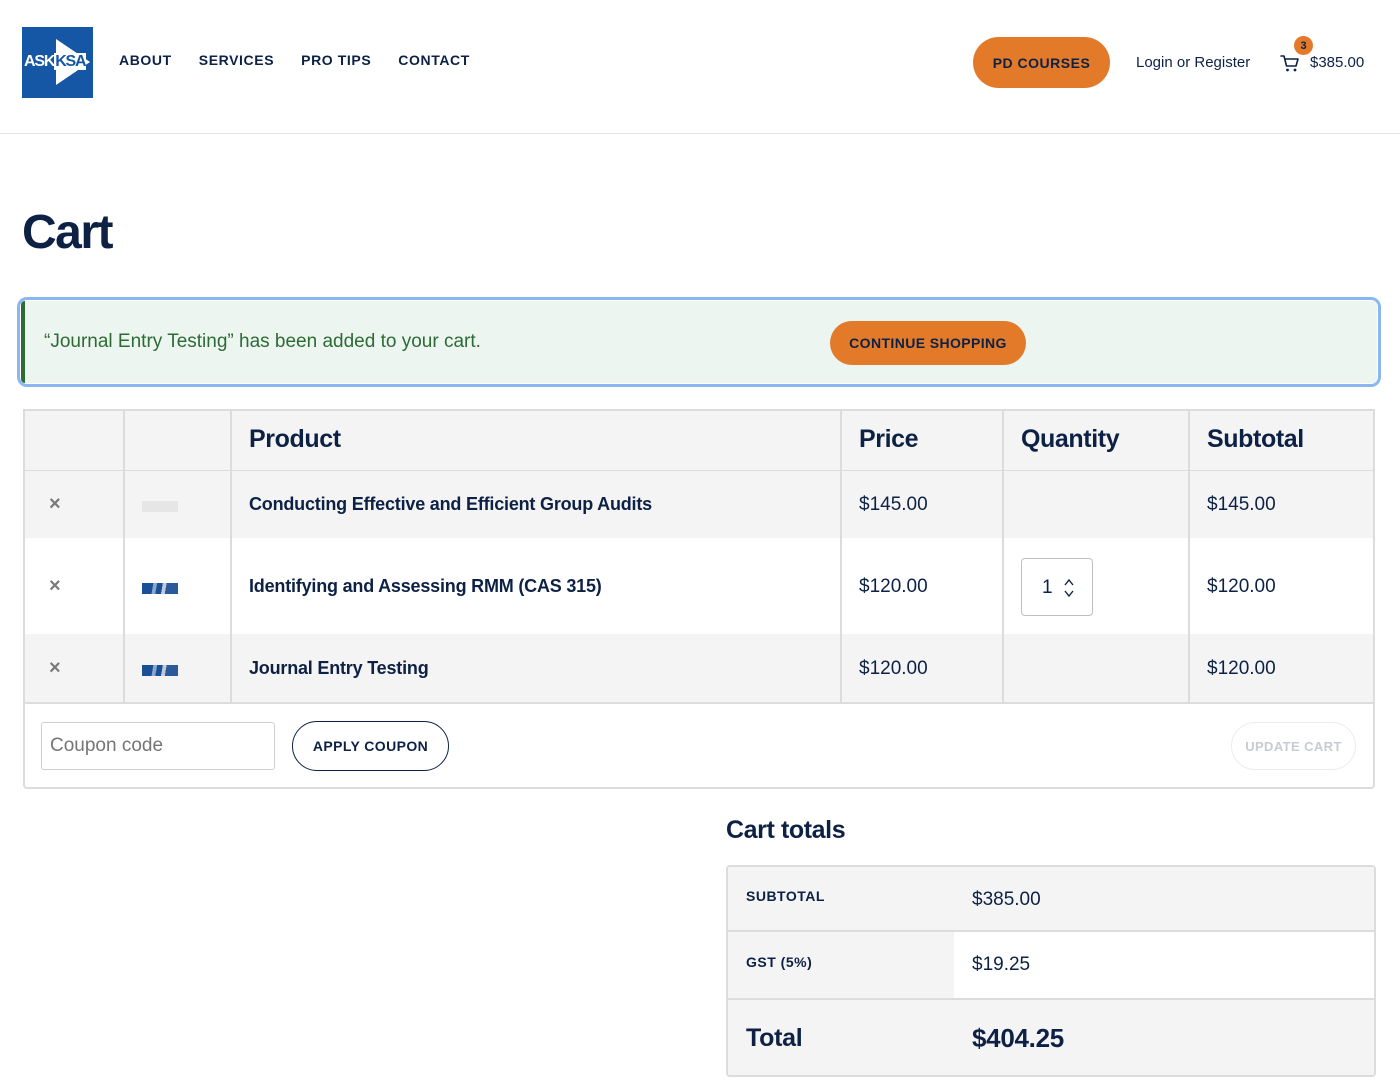 This screenshot has width=1400, height=1080. What do you see at coordinates (1006, 899) in the screenshot?
I see `subtotal-value: $385.00` at bounding box center [1006, 899].